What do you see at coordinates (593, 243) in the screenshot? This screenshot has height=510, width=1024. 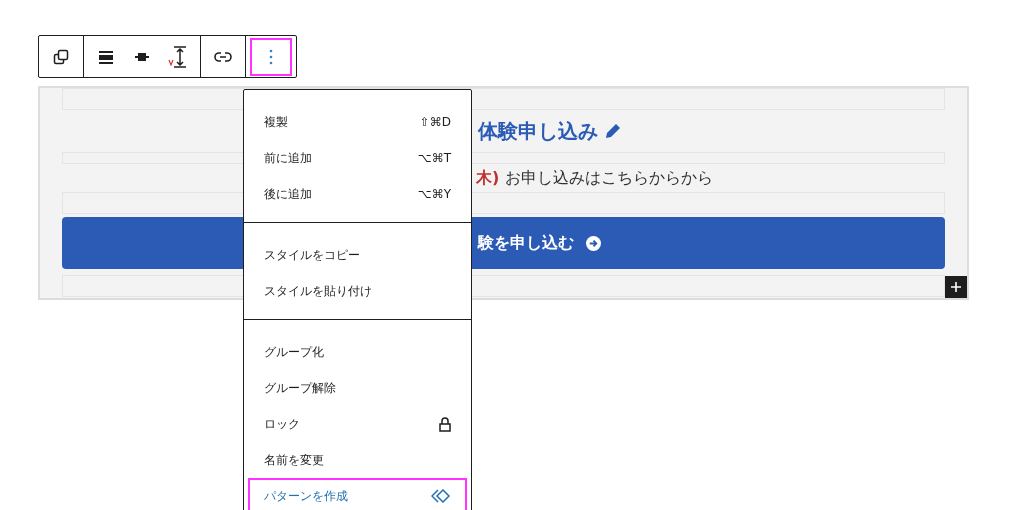 I see `arrow-circle-icon` at bounding box center [593, 243].